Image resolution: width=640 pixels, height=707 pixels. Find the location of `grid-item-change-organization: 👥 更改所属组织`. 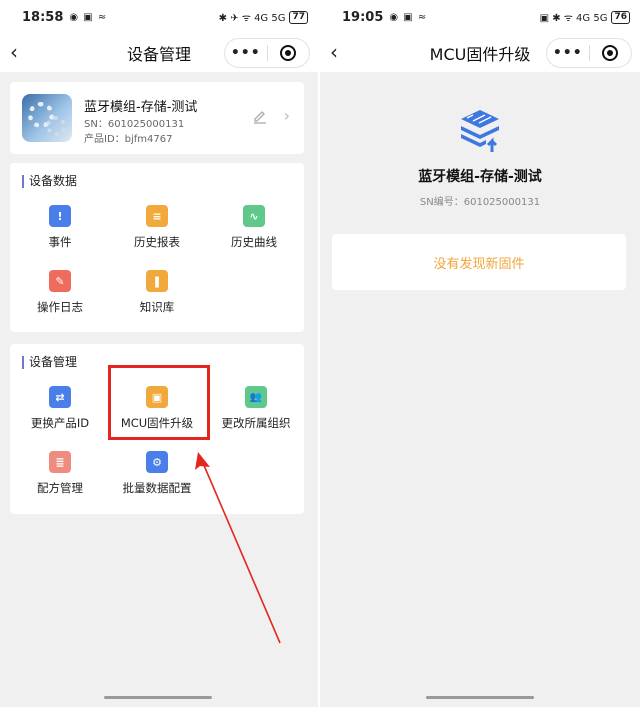

grid-item-change-organization: 👥 更改所属组织 is located at coordinates (256, 408).